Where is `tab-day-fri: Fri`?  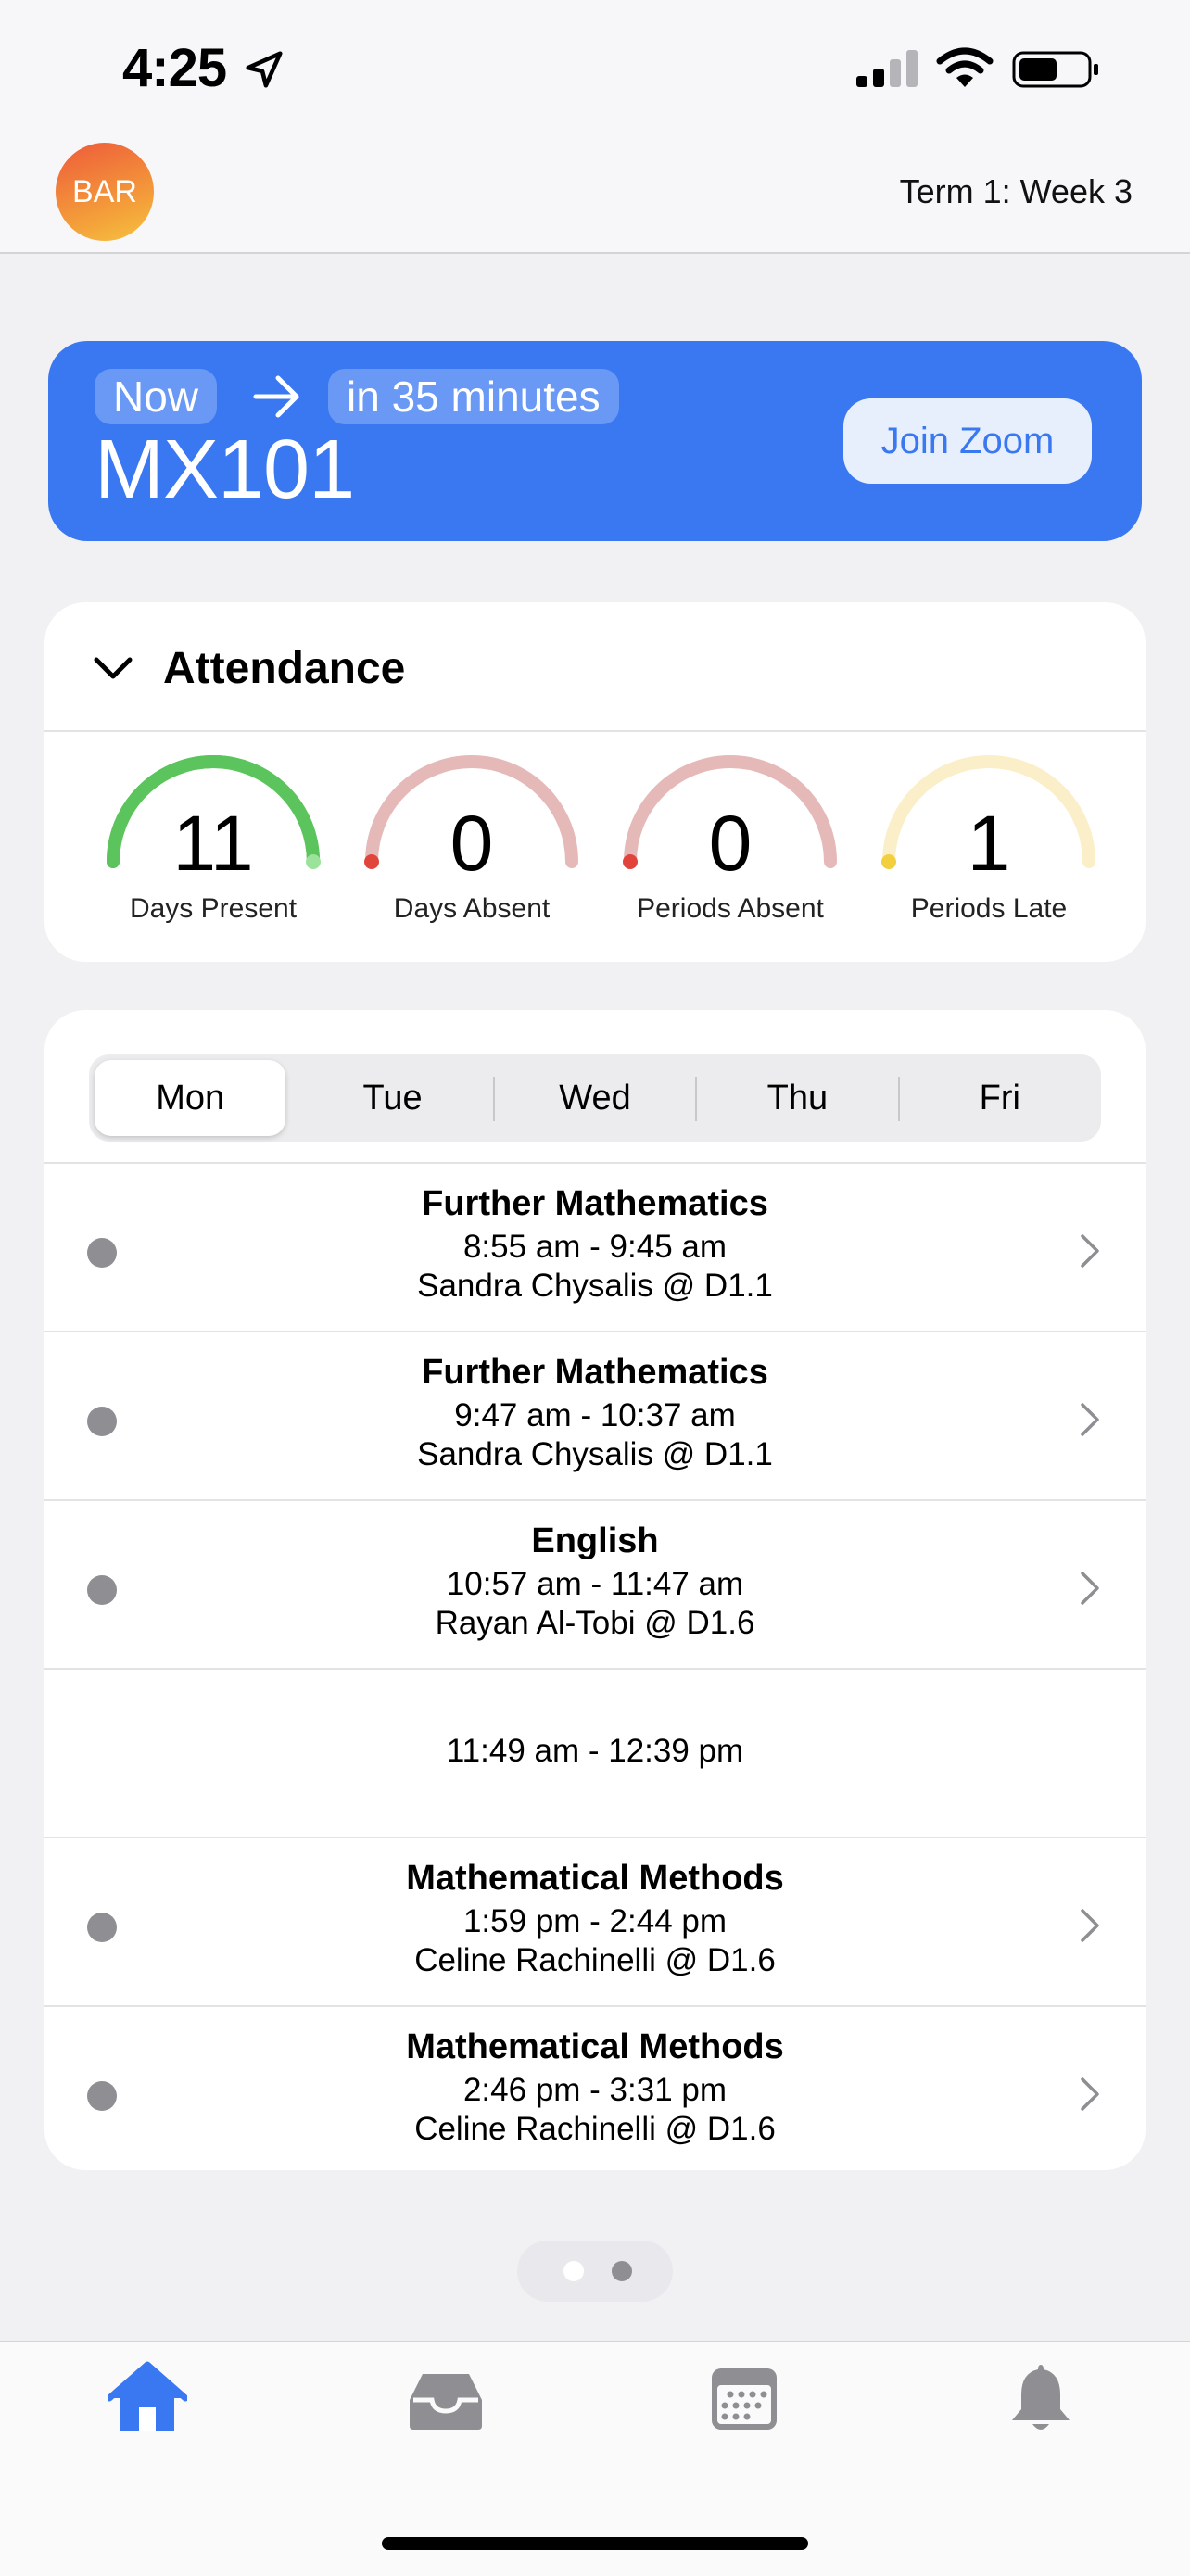
tab-day-fri: Fri is located at coordinates (1000, 1098).